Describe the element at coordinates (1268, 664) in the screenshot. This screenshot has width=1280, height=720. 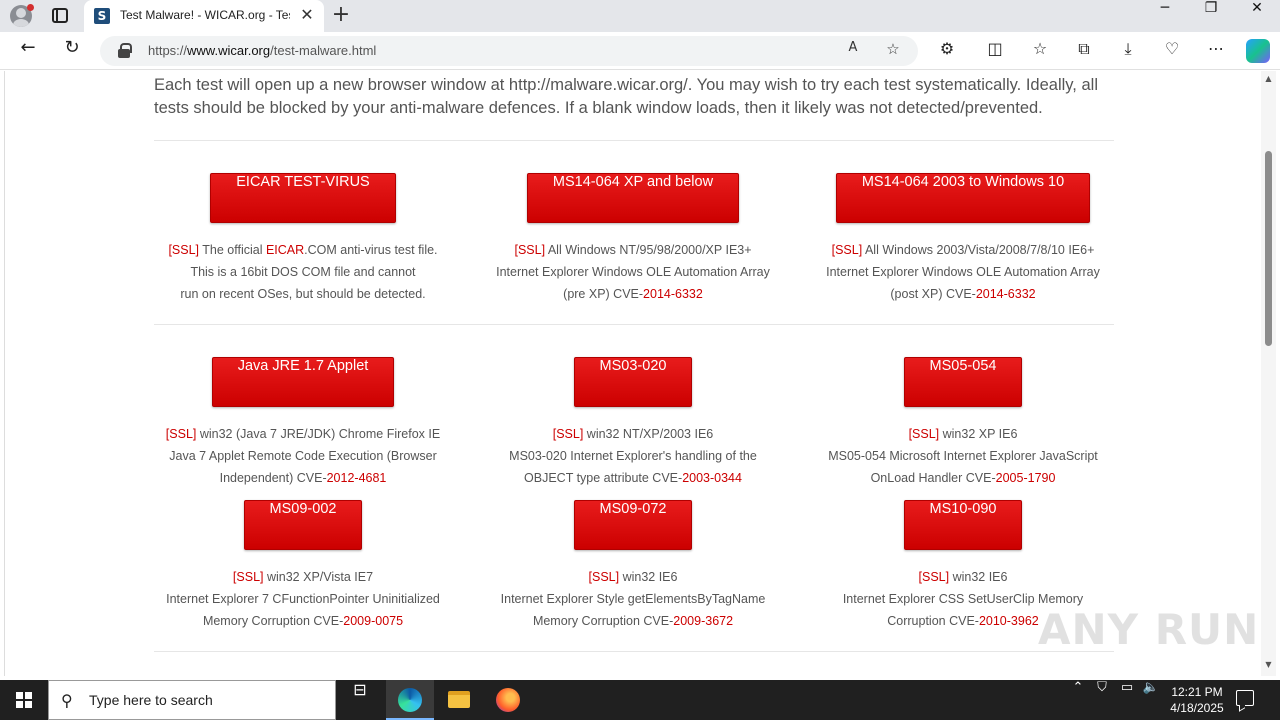
I see `scroll-down-icon: ▼` at that location.